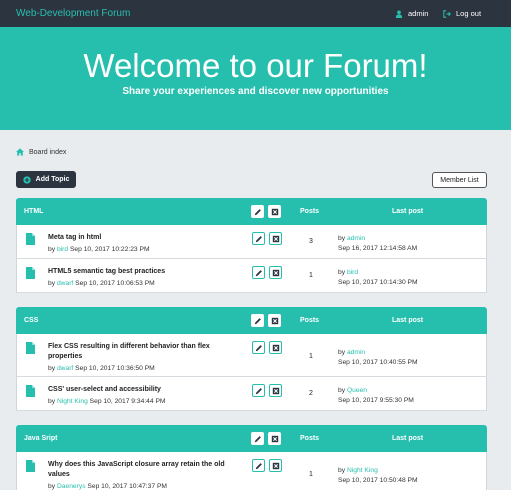 The height and width of the screenshot is (490, 511). I want to click on last-post-date: Sep 16, 2017 12:14:58 AM, so click(378, 248).